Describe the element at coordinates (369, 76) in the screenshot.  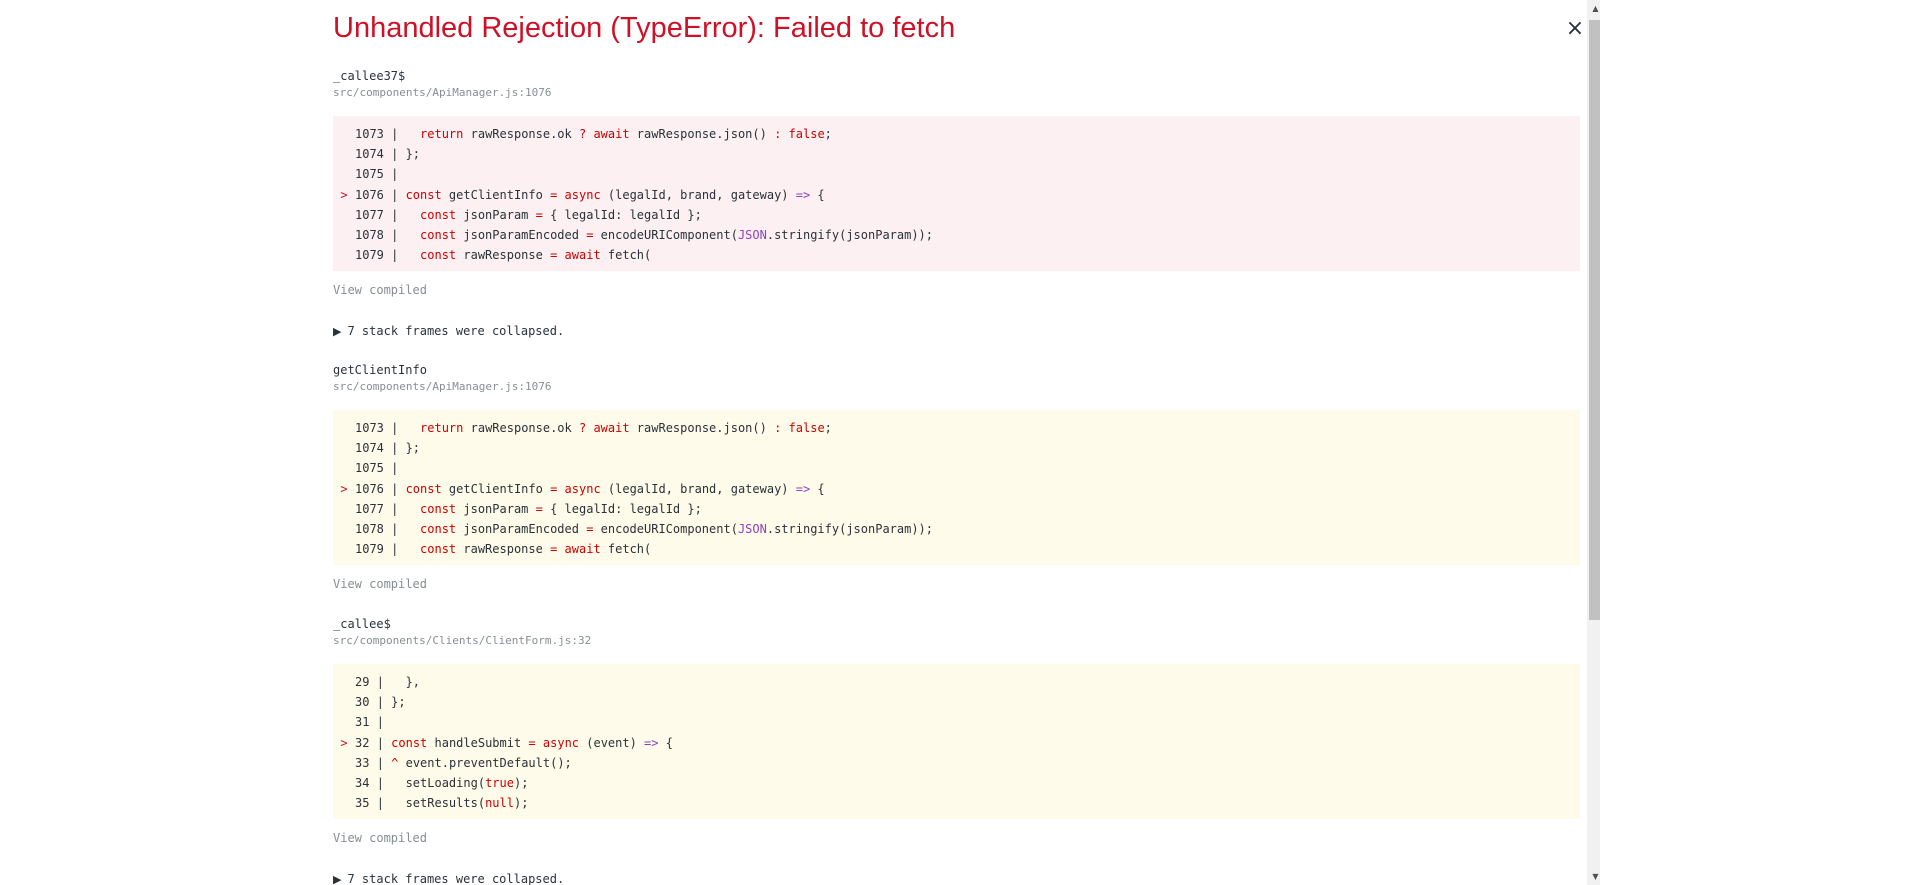
I see `frame-function-name: _callee37$` at that location.